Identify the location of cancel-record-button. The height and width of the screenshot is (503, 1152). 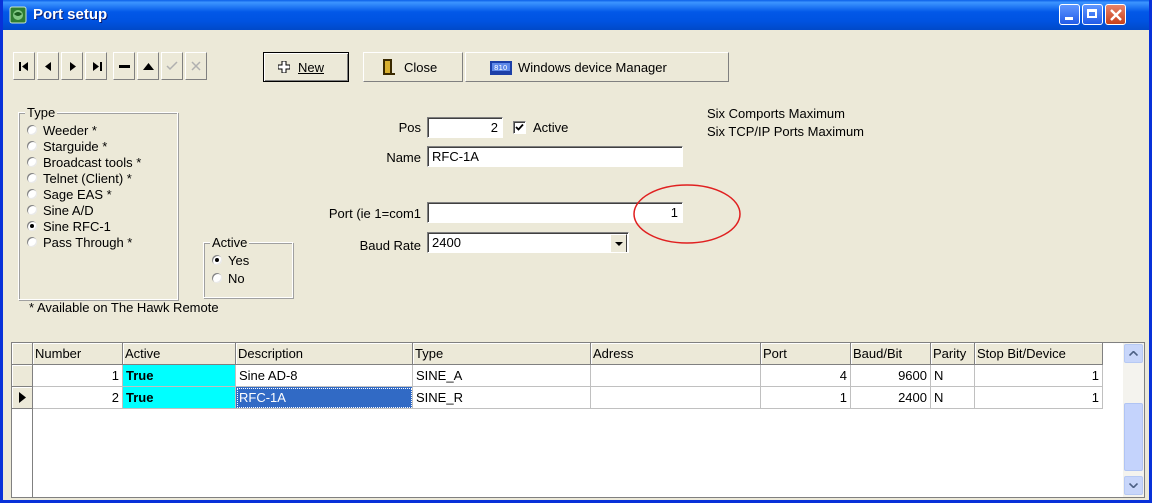
(196, 66).